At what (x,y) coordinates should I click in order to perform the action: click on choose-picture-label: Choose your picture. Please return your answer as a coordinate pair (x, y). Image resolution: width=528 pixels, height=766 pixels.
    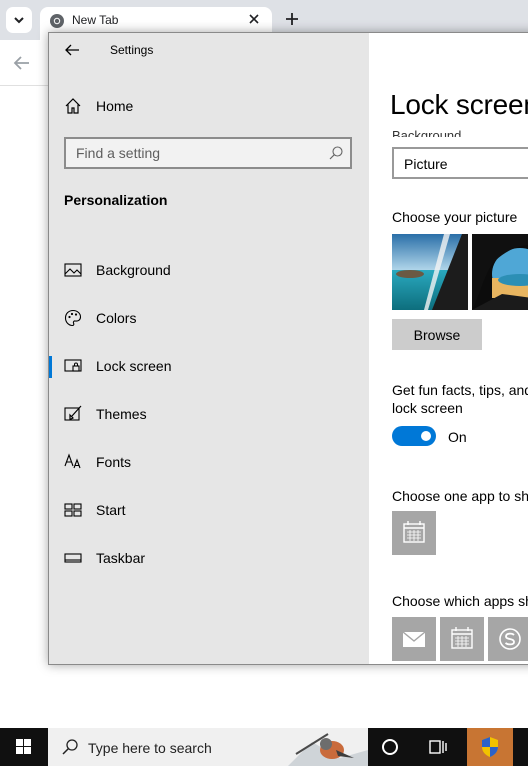
    Looking at the image, I should click on (455, 217).